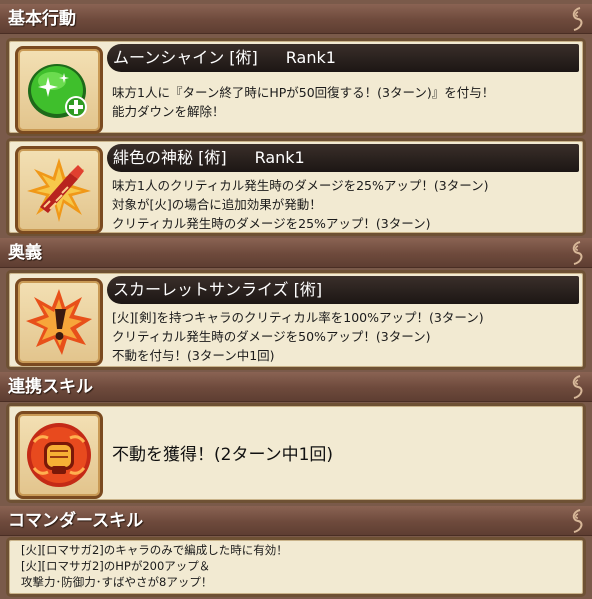 This screenshot has width=592, height=599. What do you see at coordinates (218, 289) in the screenshot?
I see `skill-title: スカーレットサンライズ [術]` at bounding box center [218, 289].